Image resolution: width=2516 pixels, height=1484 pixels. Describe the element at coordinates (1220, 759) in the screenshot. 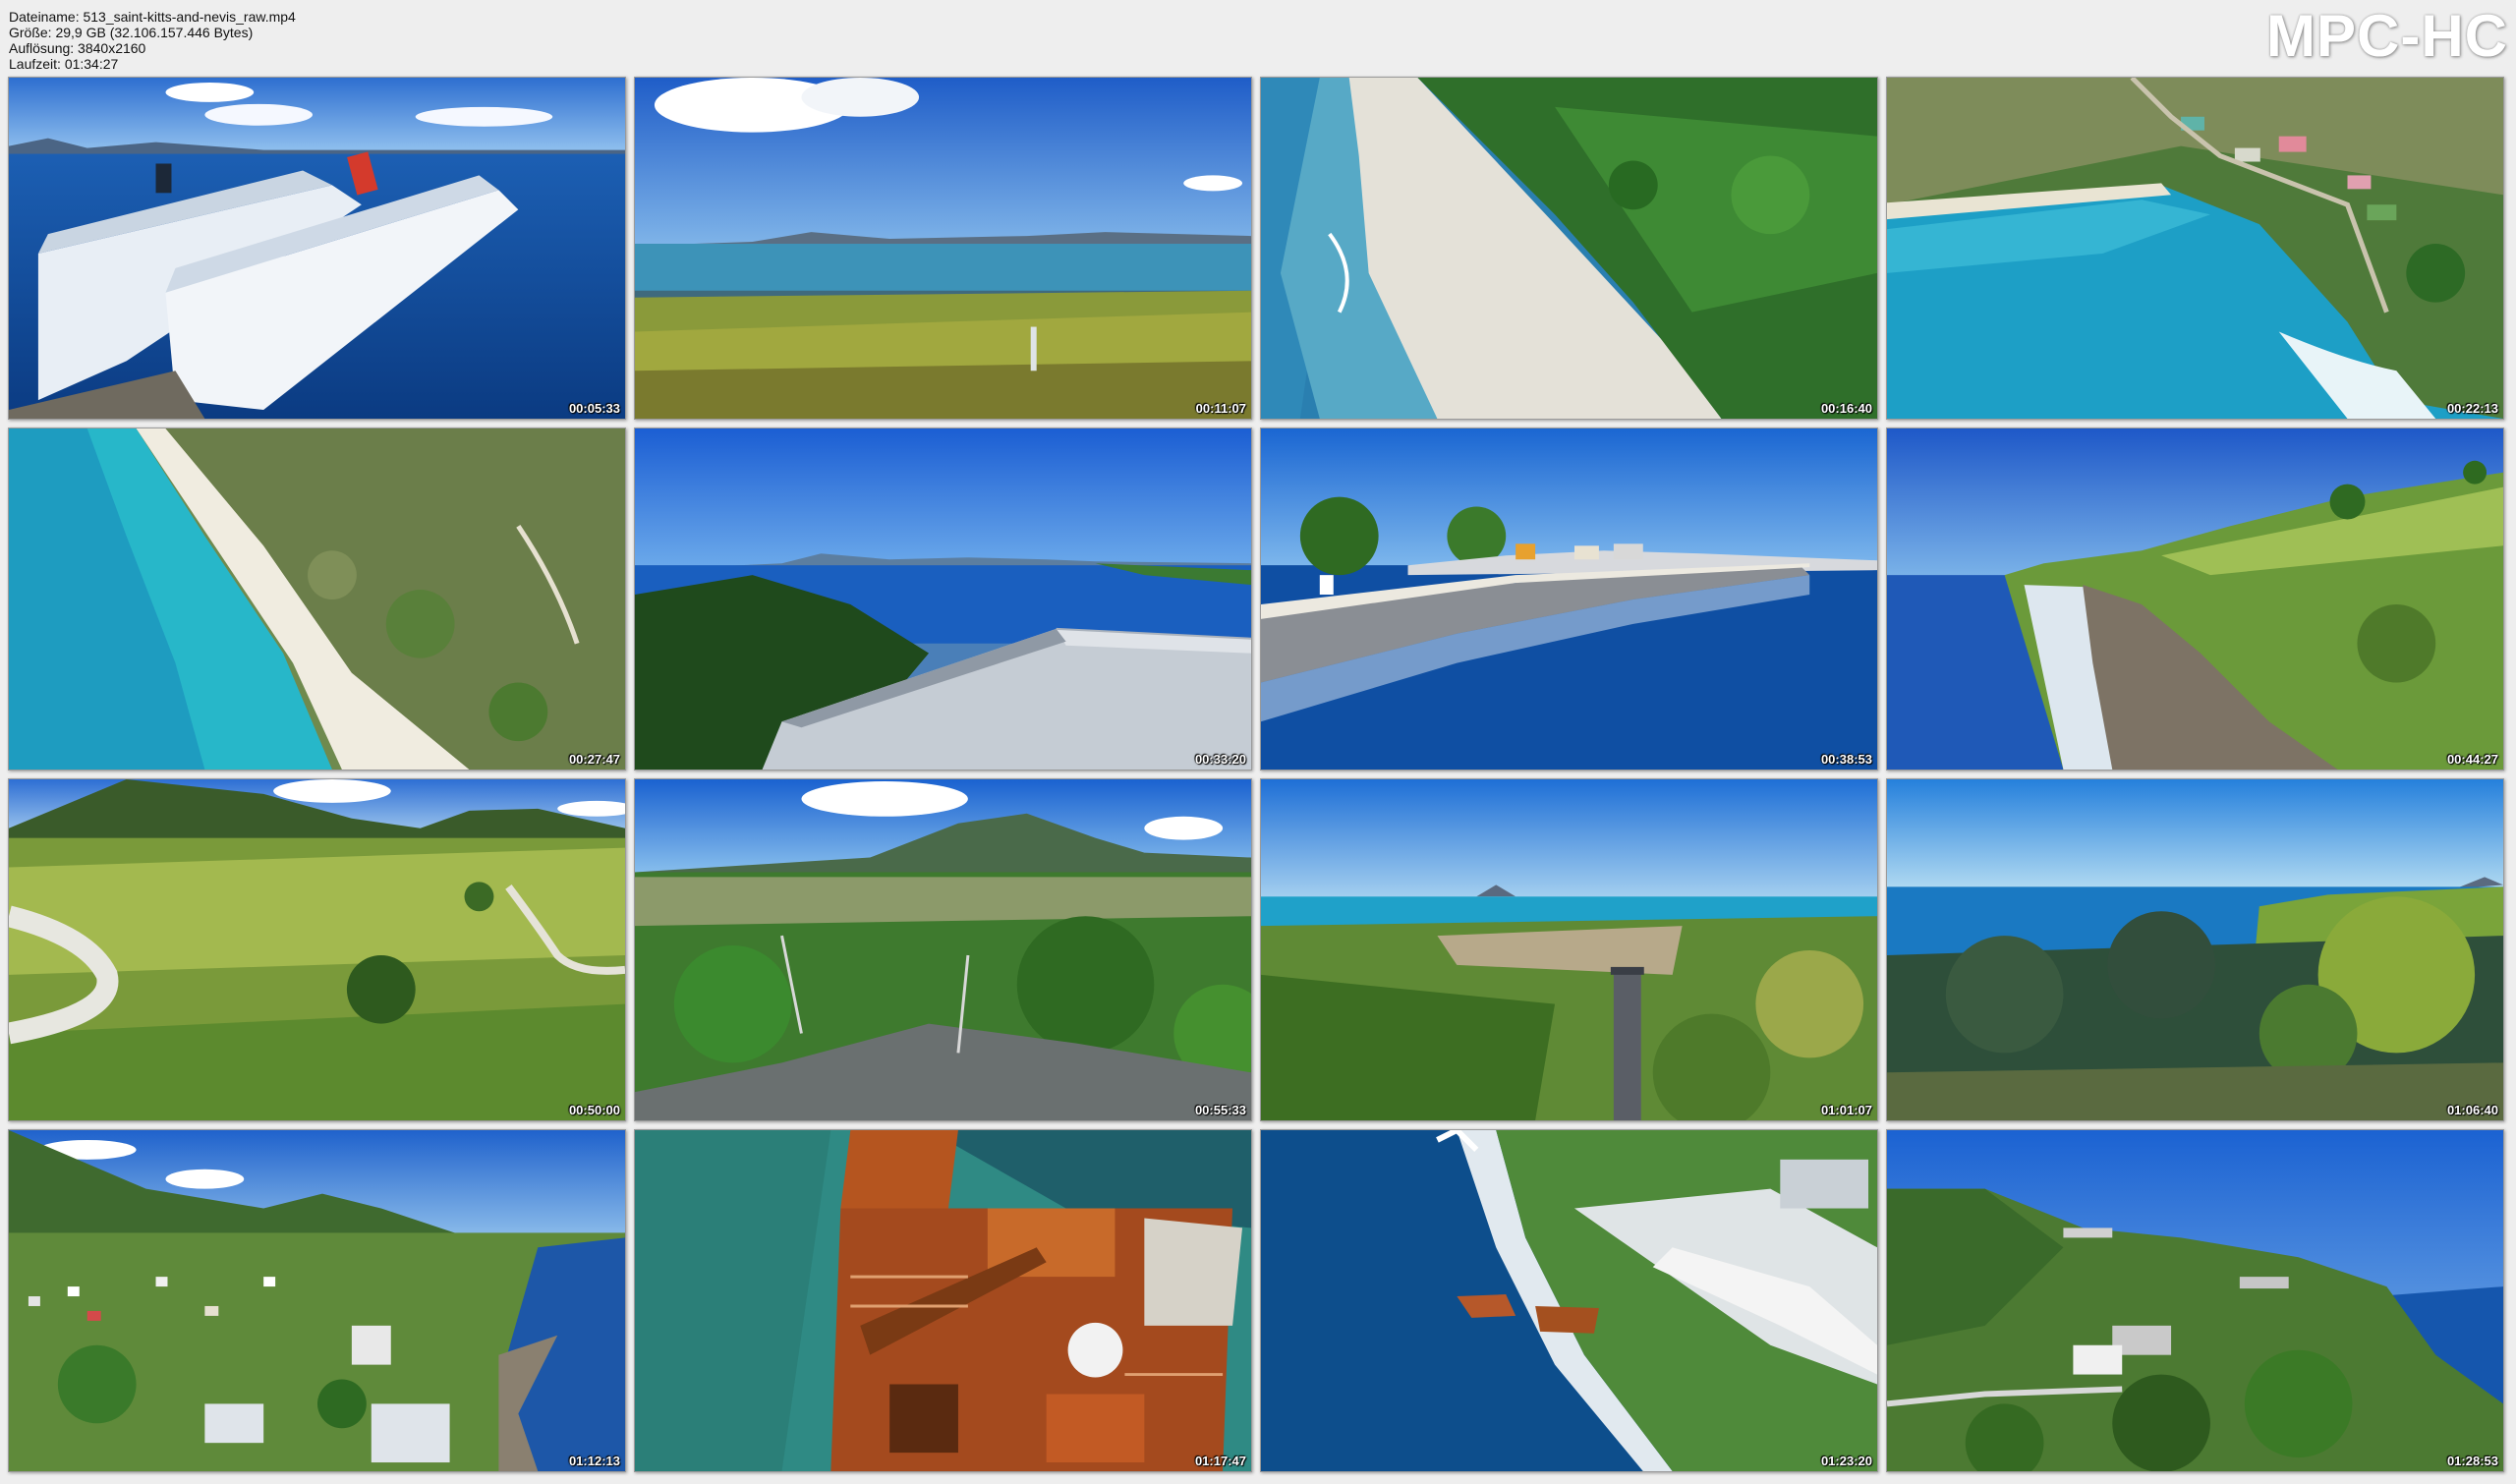

I see `timestamp: 00:33:20` at that location.